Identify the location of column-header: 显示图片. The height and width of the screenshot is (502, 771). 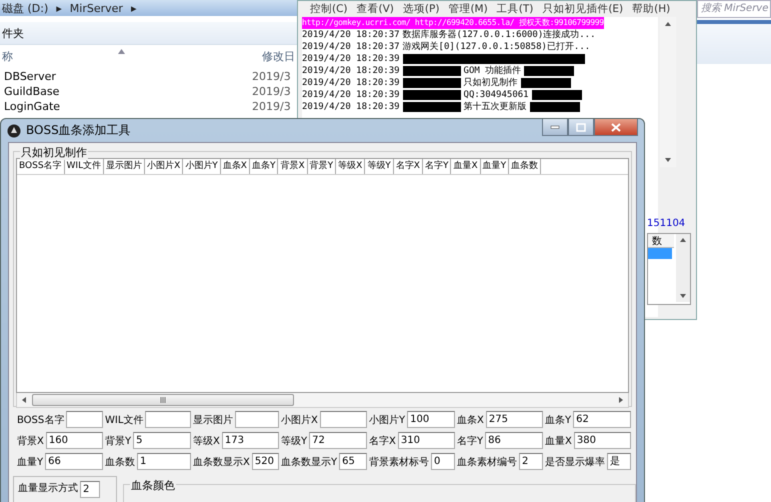
(125, 166).